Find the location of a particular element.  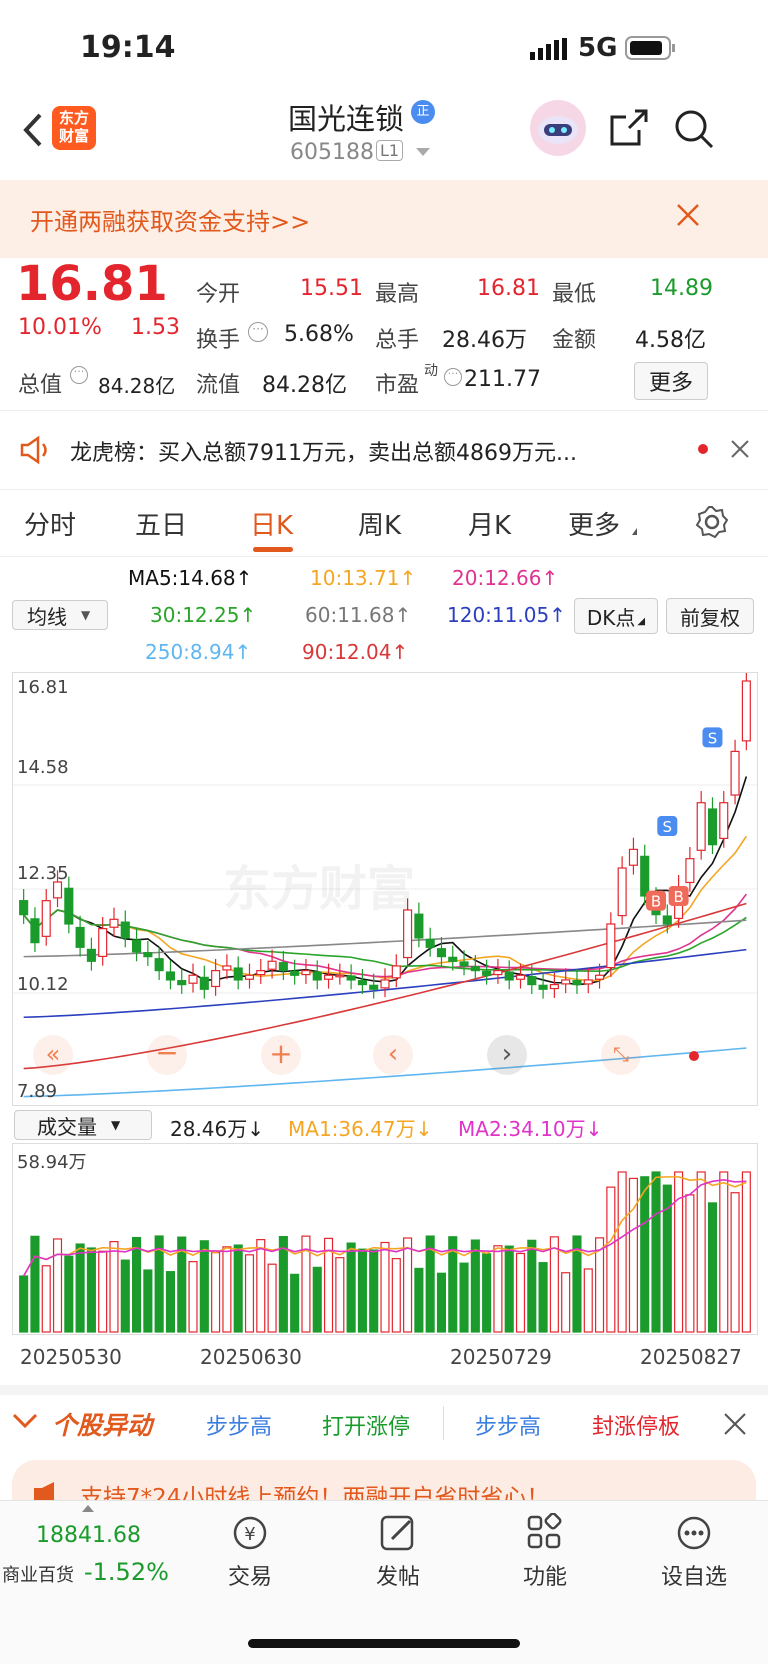

back-icon is located at coordinates (33, 130).